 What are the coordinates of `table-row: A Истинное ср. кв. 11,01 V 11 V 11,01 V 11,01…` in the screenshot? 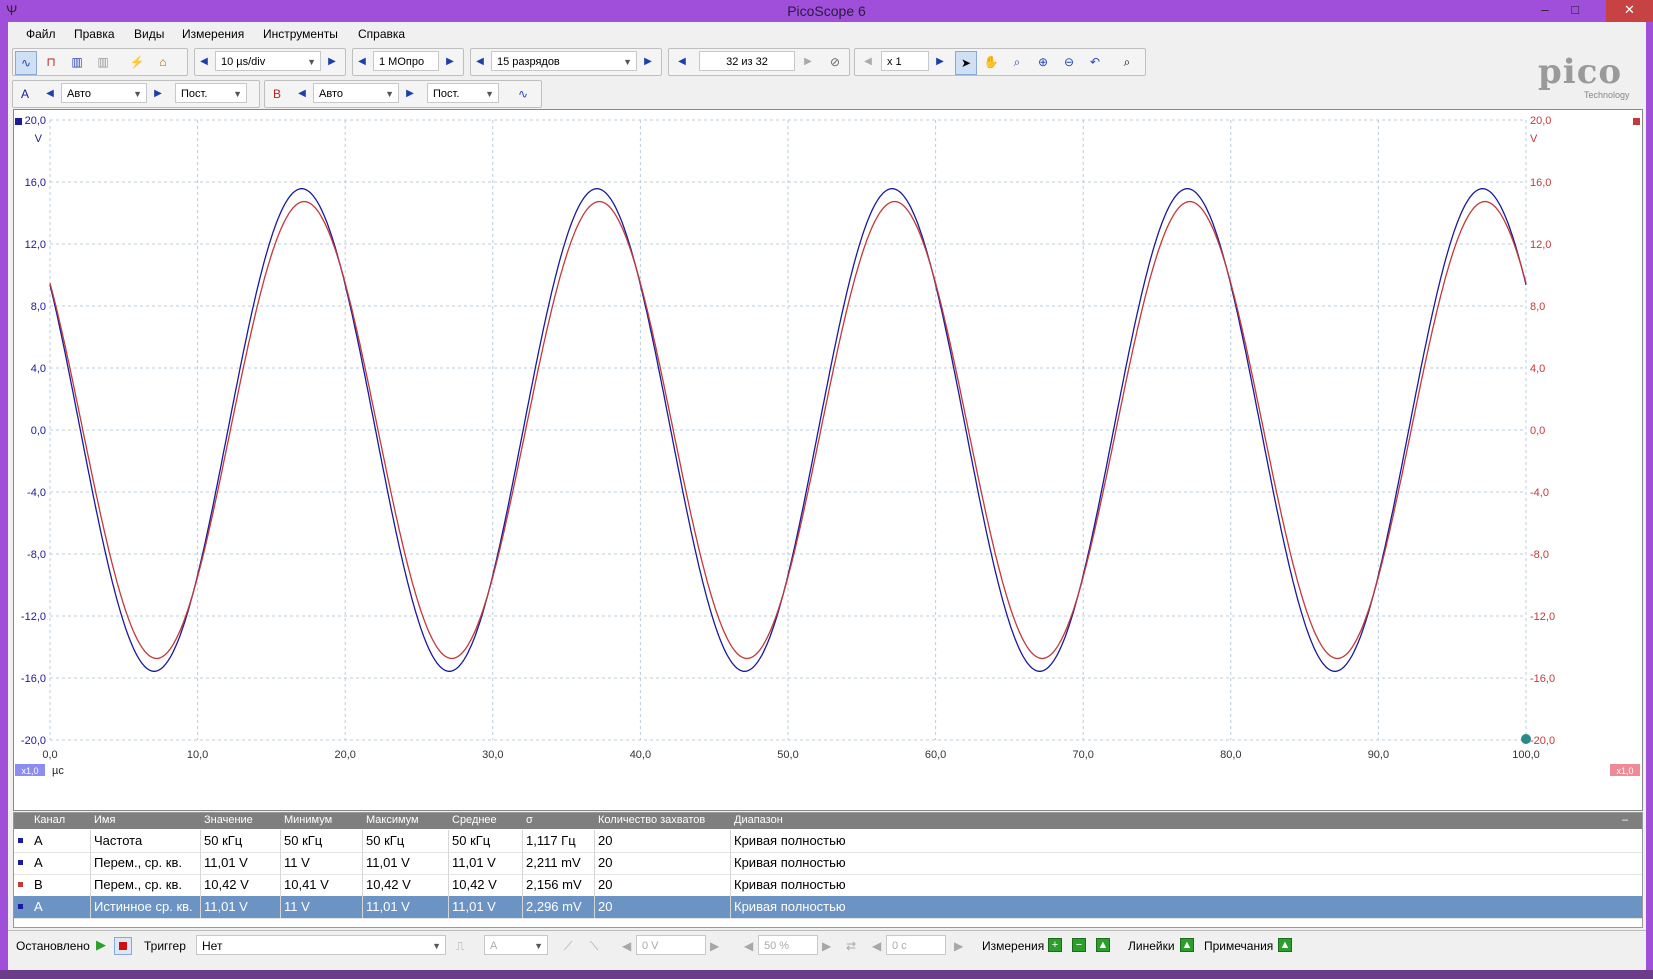 It's located at (828, 907).